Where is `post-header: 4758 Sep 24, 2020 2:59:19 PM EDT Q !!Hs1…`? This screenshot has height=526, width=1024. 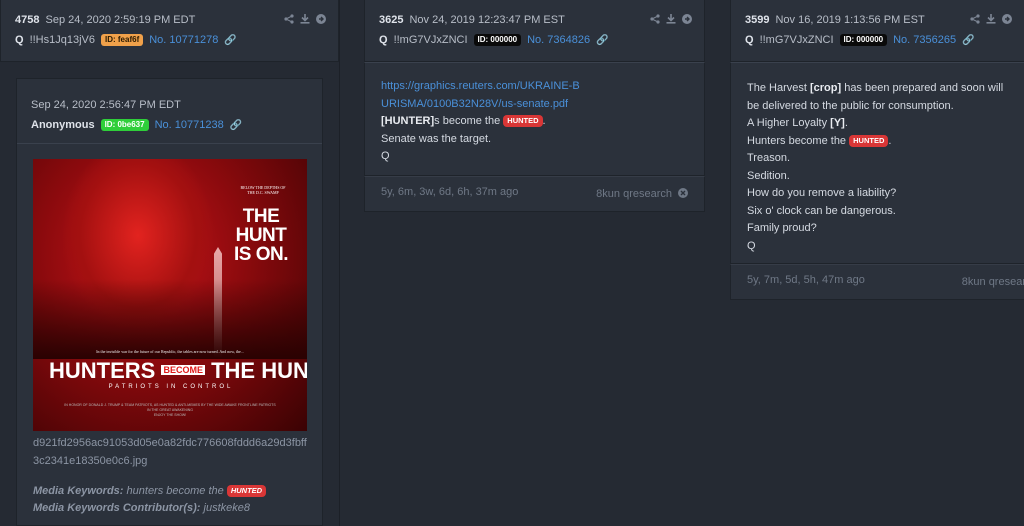
post-header: 4758 Sep 24, 2020 2:59:19 PM EDT Q !!Hs1… is located at coordinates (169, 31).